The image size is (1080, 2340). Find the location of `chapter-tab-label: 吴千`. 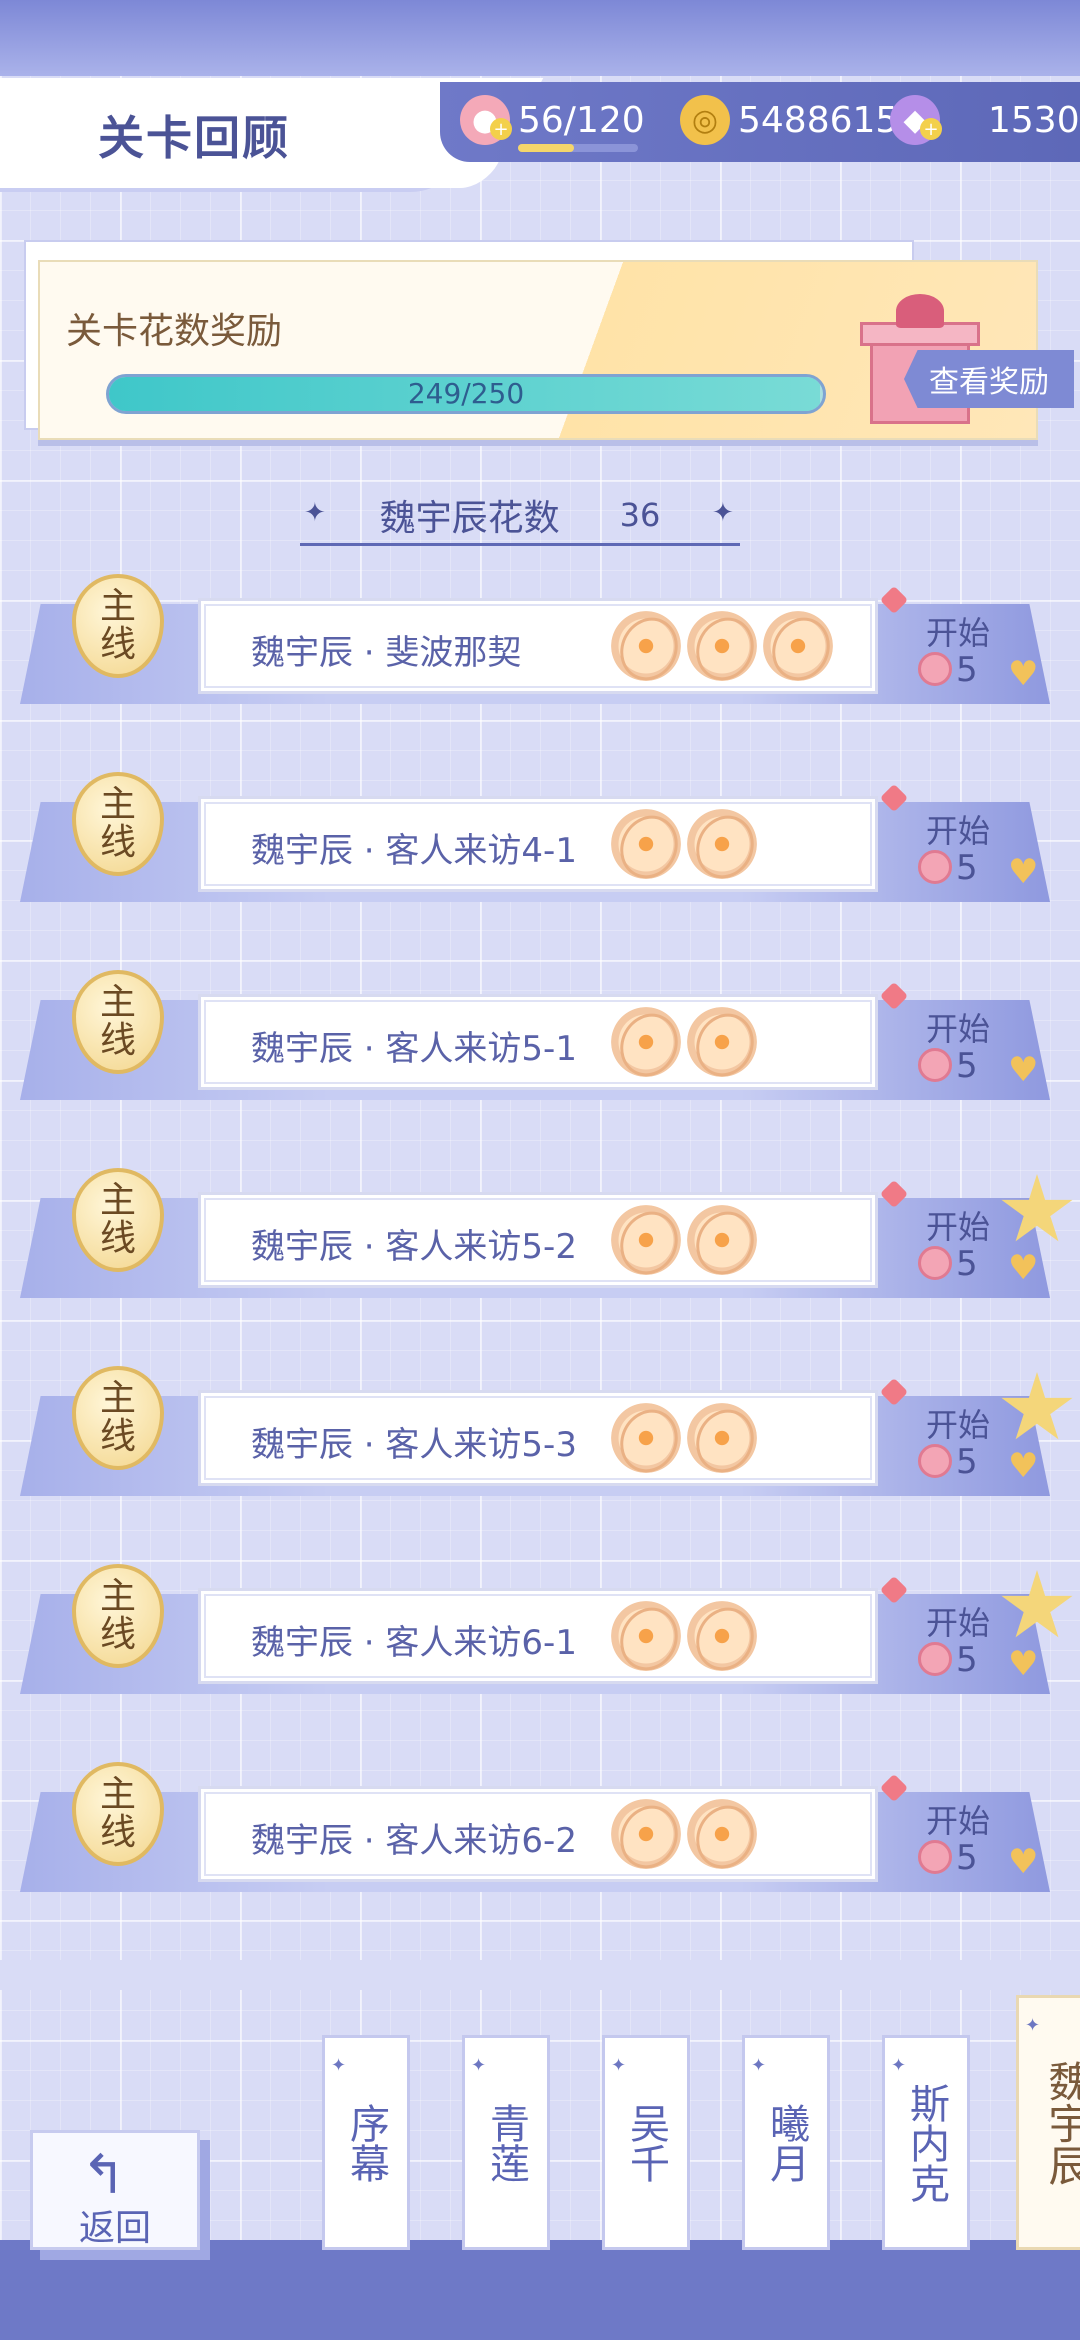

chapter-tab-label: 吴千 is located at coordinates (646, 2142).